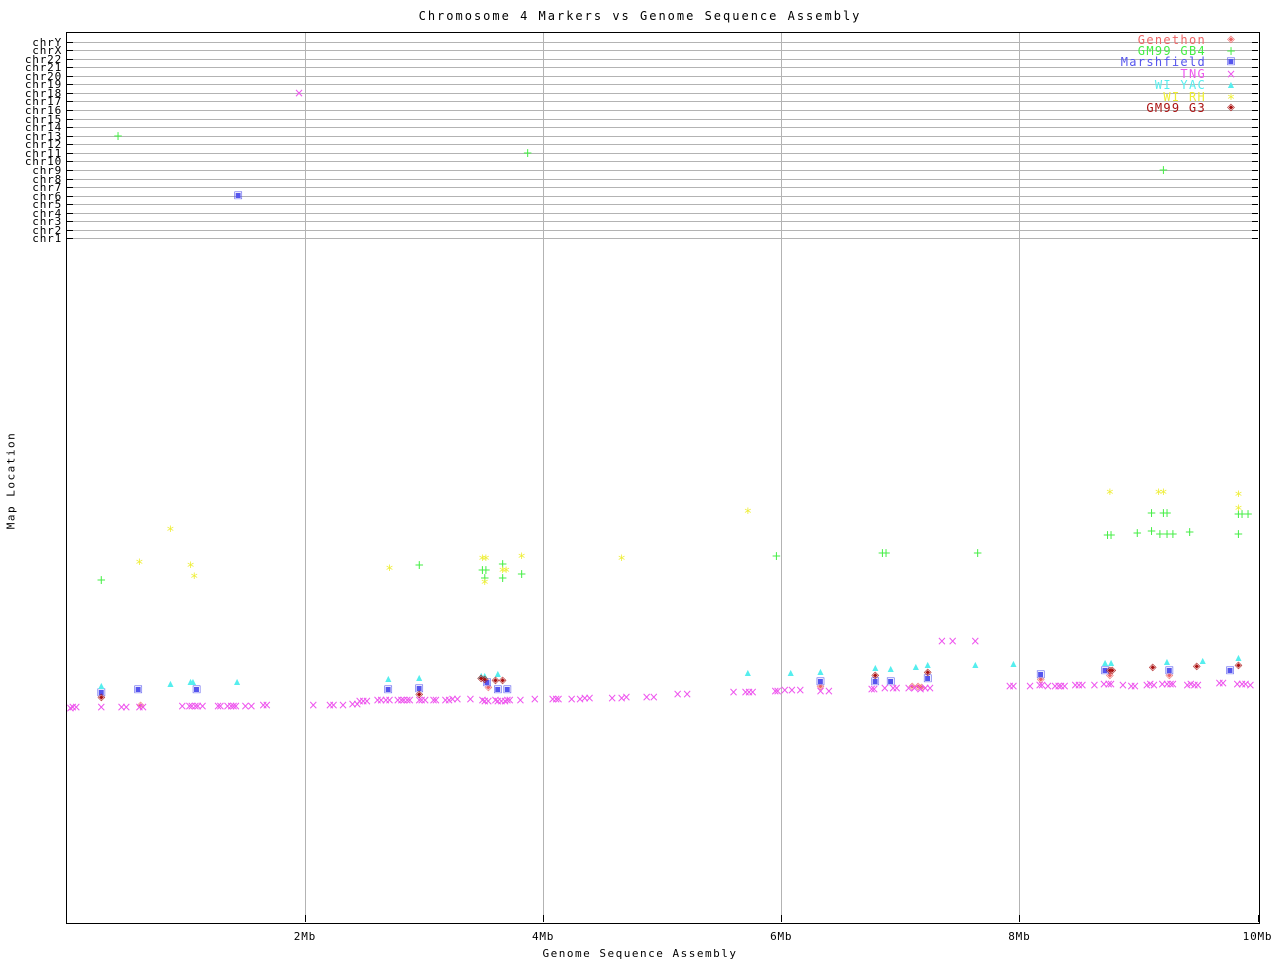 The height and width of the screenshot is (960, 1280). What do you see at coordinates (1231, 50) in the screenshot?
I see `legend-marker-icon: +` at bounding box center [1231, 50].